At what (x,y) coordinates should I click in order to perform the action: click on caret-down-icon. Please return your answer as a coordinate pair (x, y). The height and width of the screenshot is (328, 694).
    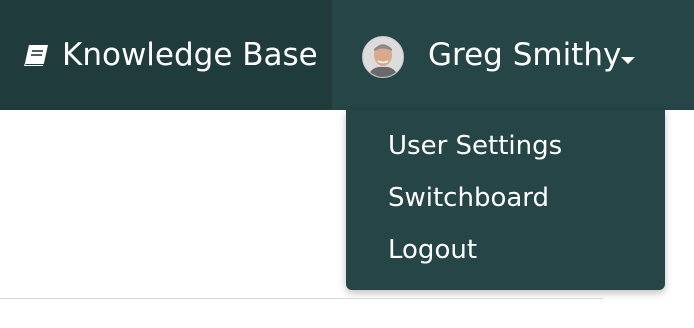
    Looking at the image, I should click on (628, 60).